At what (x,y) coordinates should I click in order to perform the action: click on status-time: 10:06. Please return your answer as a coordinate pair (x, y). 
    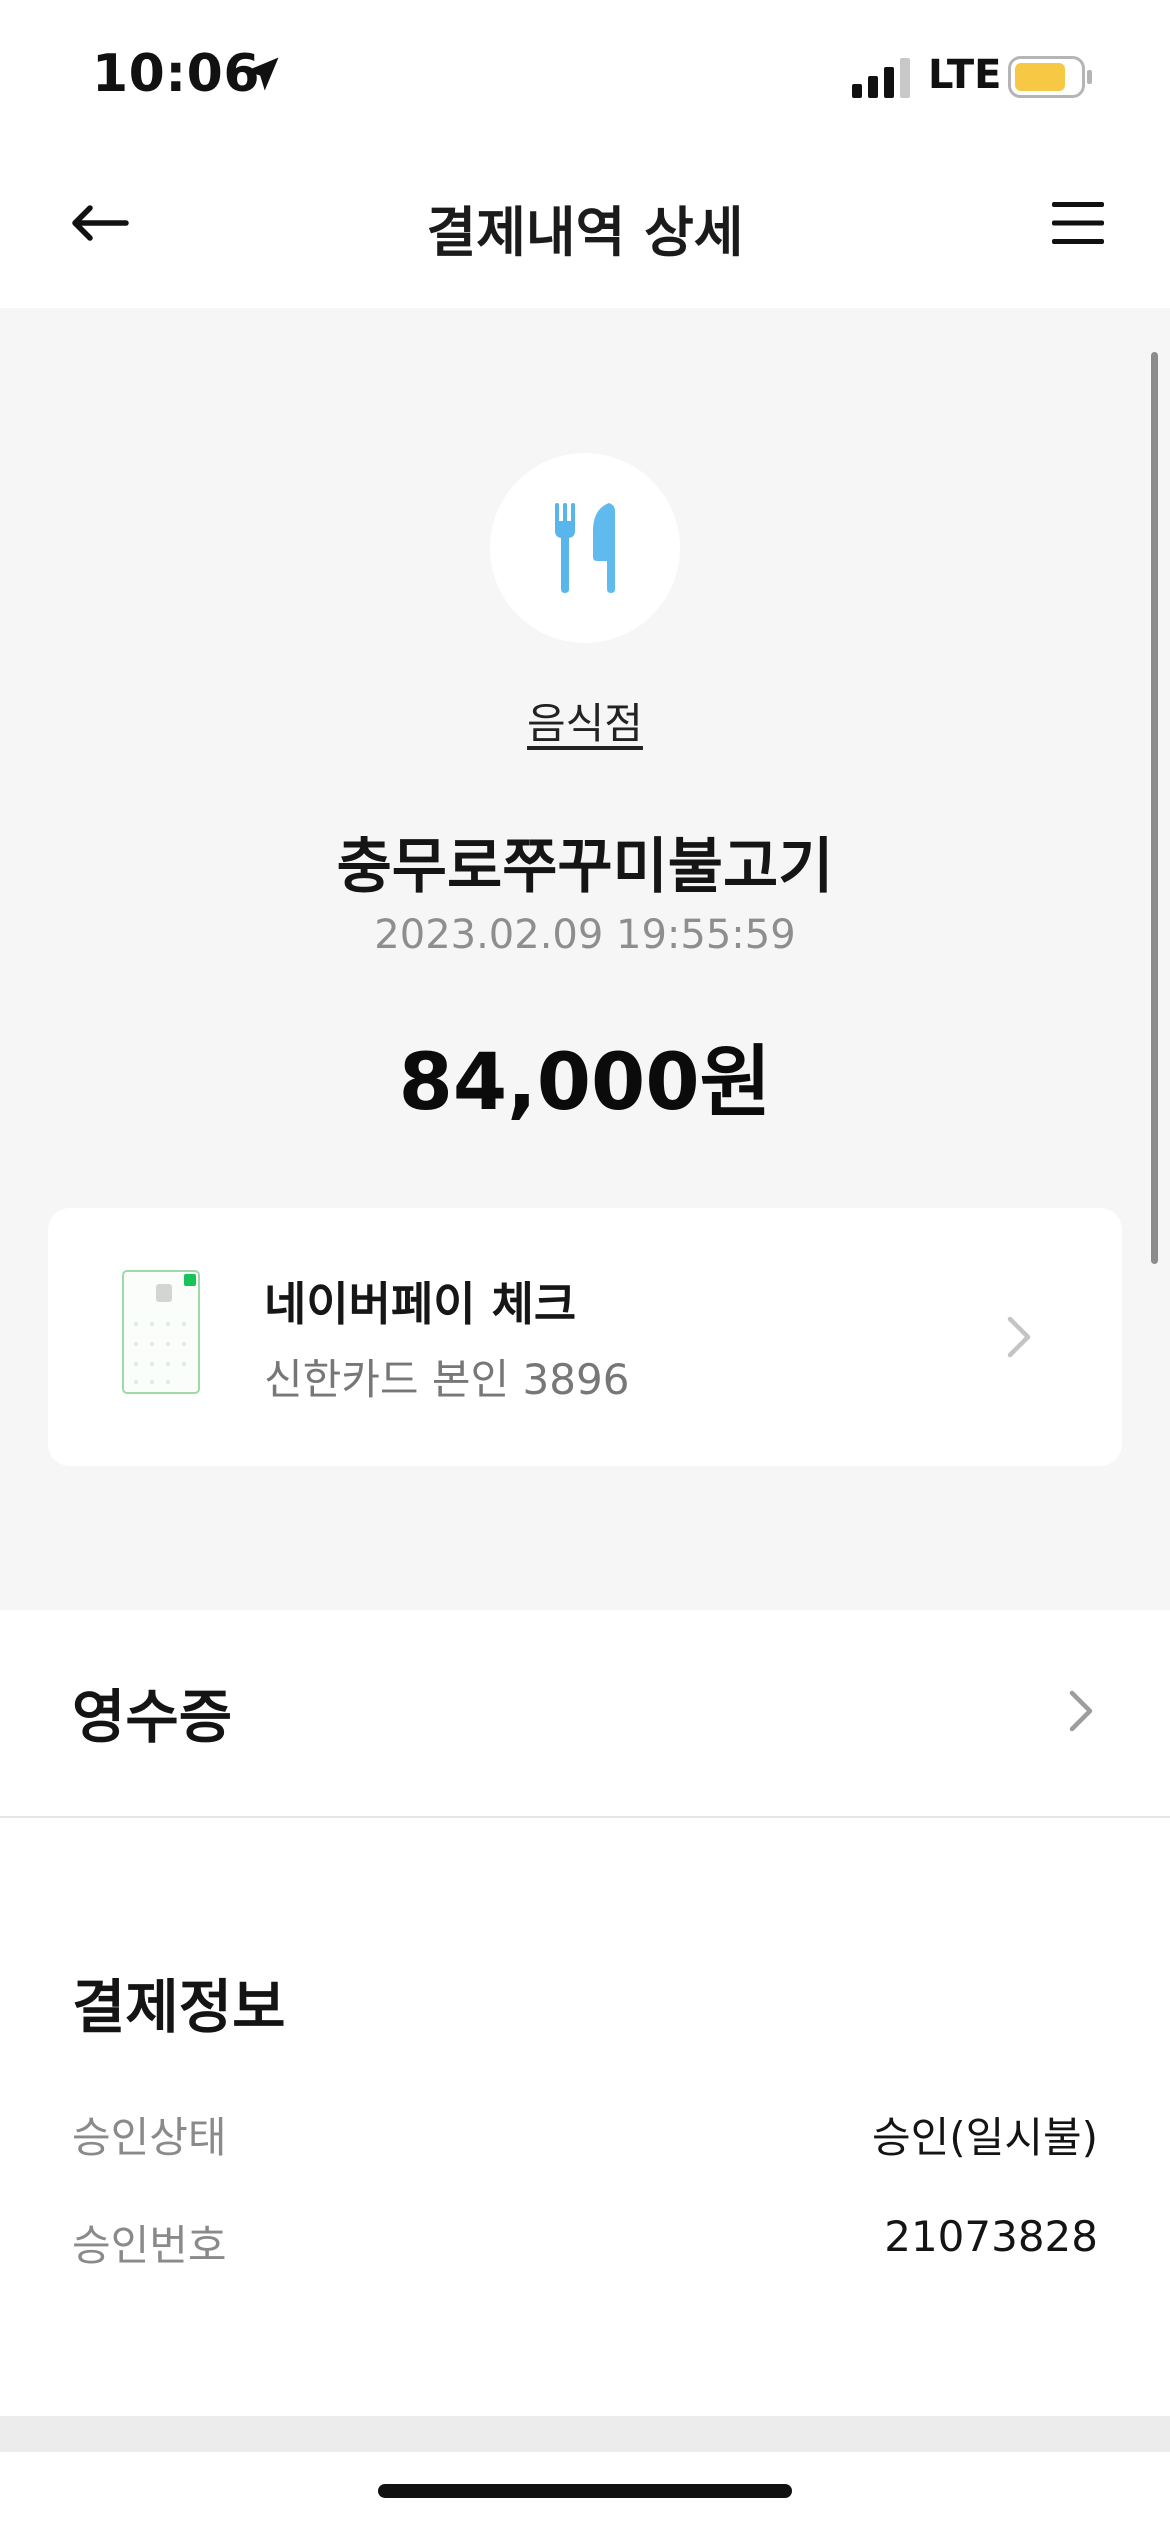
    Looking at the image, I should click on (176, 74).